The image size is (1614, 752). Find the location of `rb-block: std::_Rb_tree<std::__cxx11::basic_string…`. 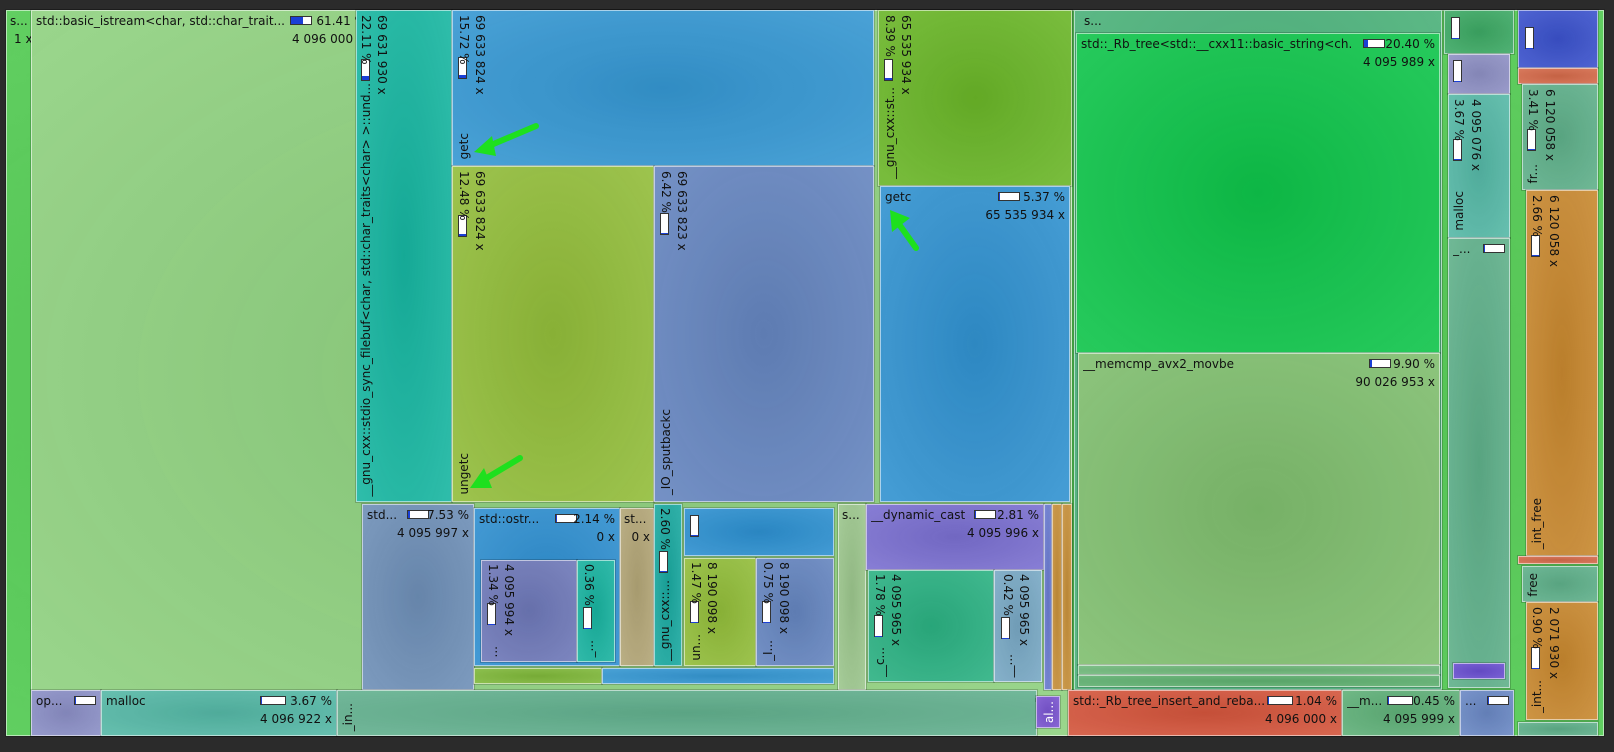

rb-block: std::_Rb_tree<std::__cxx11::basic_string… is located at coordinates (1258, 193).